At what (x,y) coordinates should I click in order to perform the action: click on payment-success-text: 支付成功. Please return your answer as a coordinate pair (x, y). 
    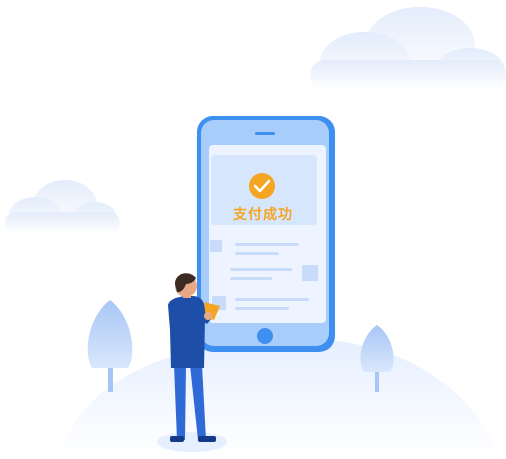
    Looking at the image, I should click on (263, 215).